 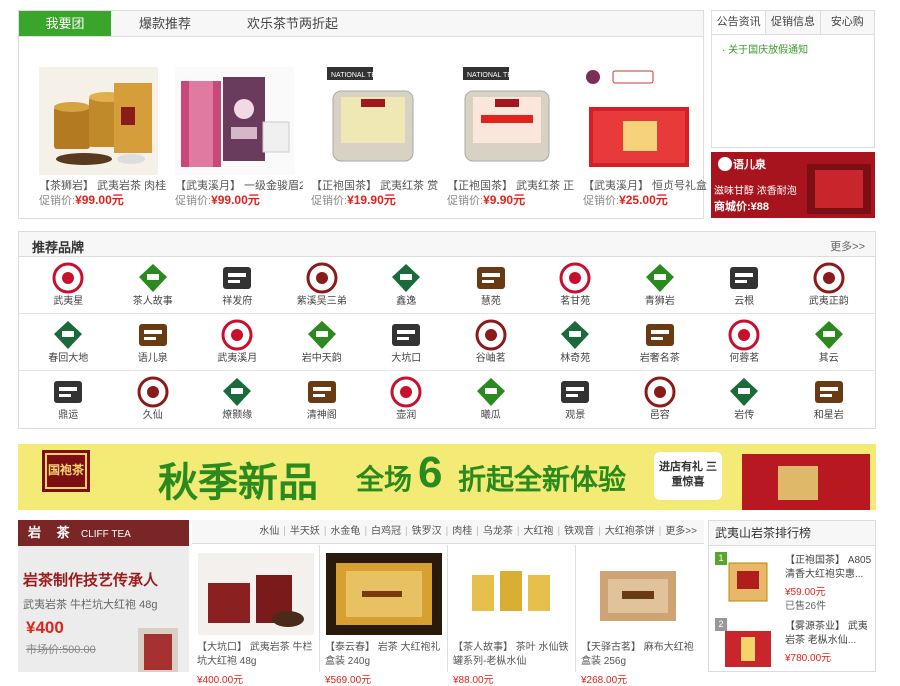 I want to click on ranking-item: 1 【正袍国茶】 A805清香大红袍实惠... ¥59.00元 已售26件, so click(x=792, y=582).